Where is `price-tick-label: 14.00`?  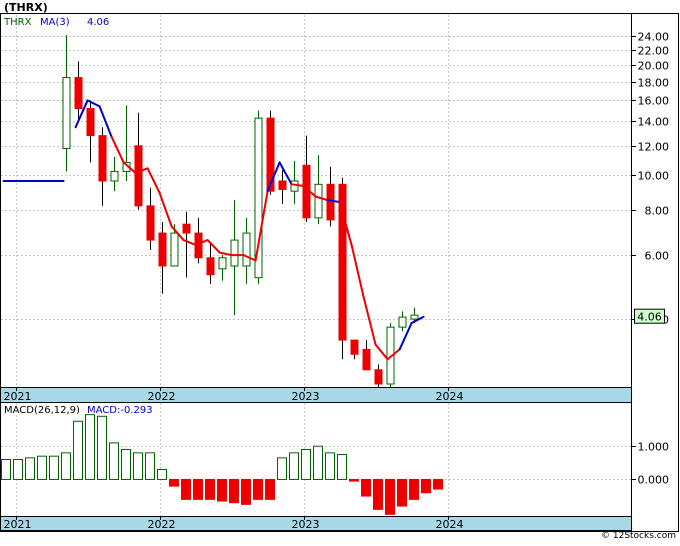
price-tick-label: 14.00 is located at coordinates (654, 122).